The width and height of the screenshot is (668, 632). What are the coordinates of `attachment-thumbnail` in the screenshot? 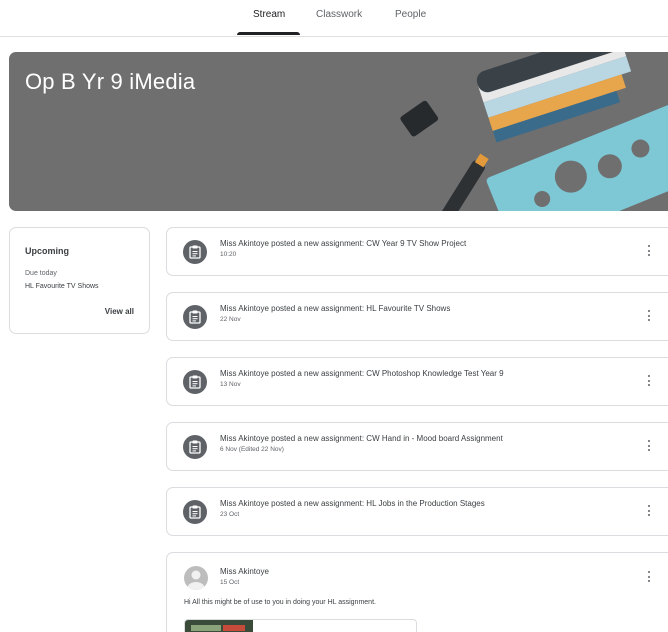 It's located at (219, 626).